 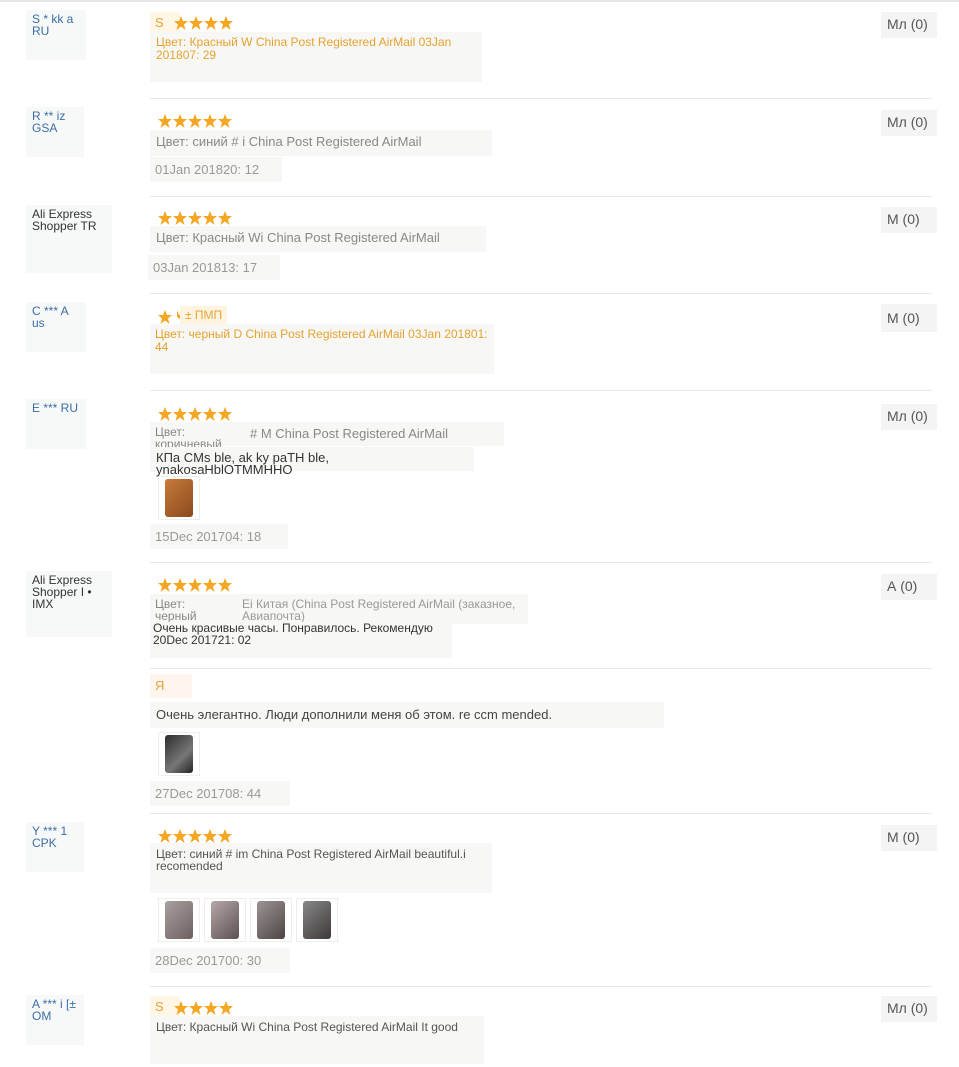 I want to click on reviewer-name: Ali Express Shopper I • IMX, so click(x=69, y=604).